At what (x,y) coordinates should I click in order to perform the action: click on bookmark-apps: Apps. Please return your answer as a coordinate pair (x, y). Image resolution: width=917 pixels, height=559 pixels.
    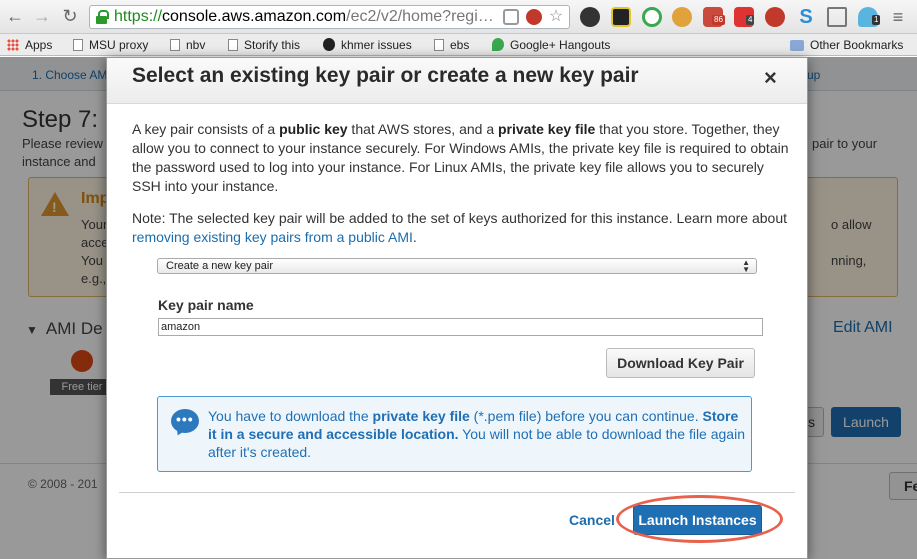
    Looking at the image, I should click on (29, 45).